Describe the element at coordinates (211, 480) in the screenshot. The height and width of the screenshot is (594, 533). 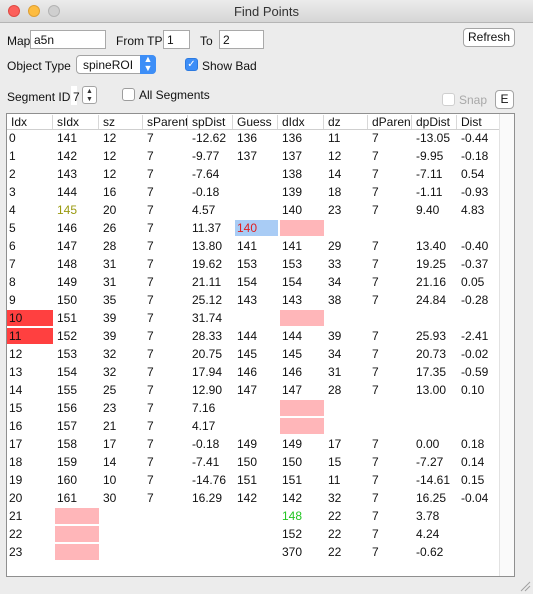
I see `cell-spdist: -14.76` at that location.